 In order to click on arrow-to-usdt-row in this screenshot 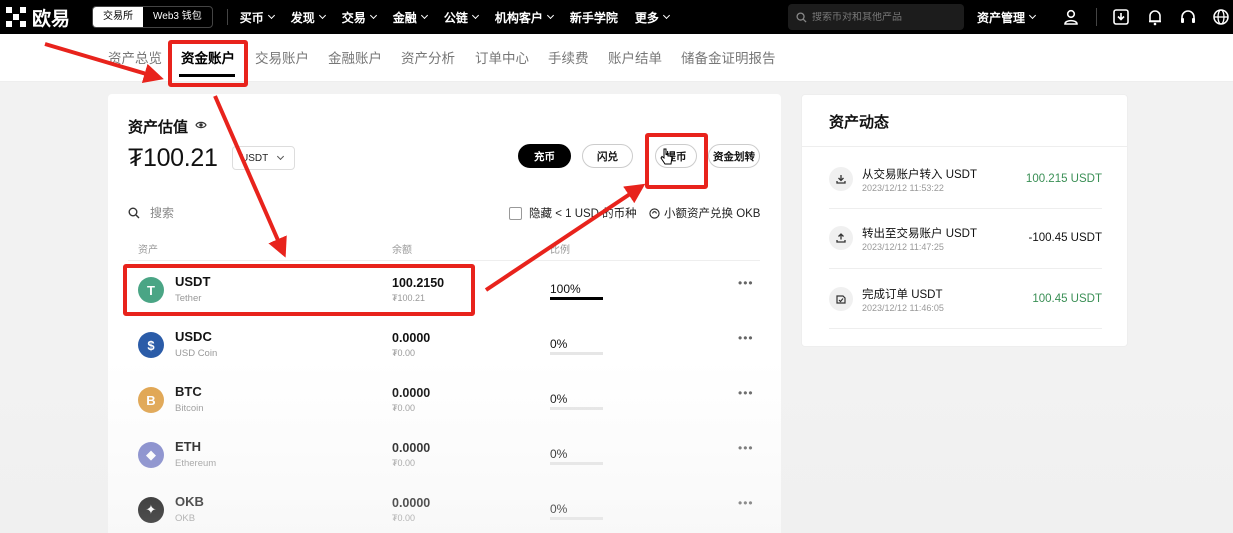, I will do `click(250, 176)`.